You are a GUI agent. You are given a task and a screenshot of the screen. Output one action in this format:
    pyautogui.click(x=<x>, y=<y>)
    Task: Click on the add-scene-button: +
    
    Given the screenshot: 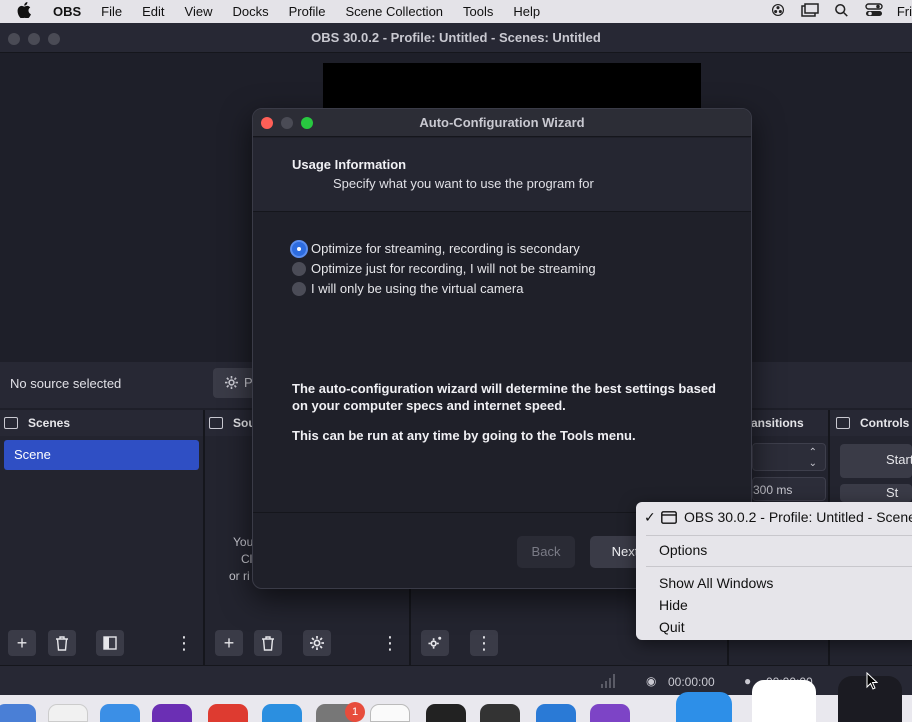 What is the action you would take?
    pyautogui.click(x=22, y=643)
    